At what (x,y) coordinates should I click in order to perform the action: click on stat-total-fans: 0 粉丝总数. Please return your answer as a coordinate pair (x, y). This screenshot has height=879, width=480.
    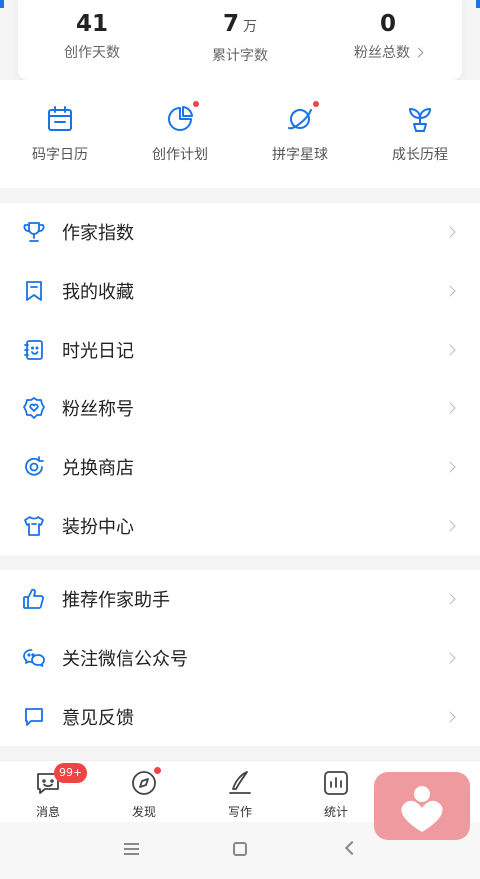
    Looking at the image, I should click on (388, 40).